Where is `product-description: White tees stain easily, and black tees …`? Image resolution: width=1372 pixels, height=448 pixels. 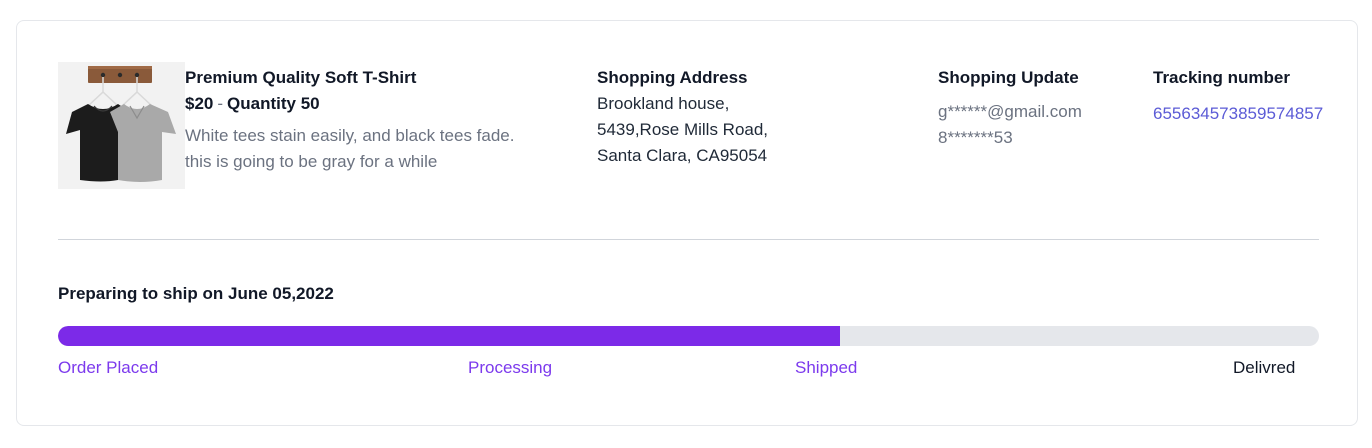
product-description: White tees stain easily, and black tees … is located at coordinates (385, 149).